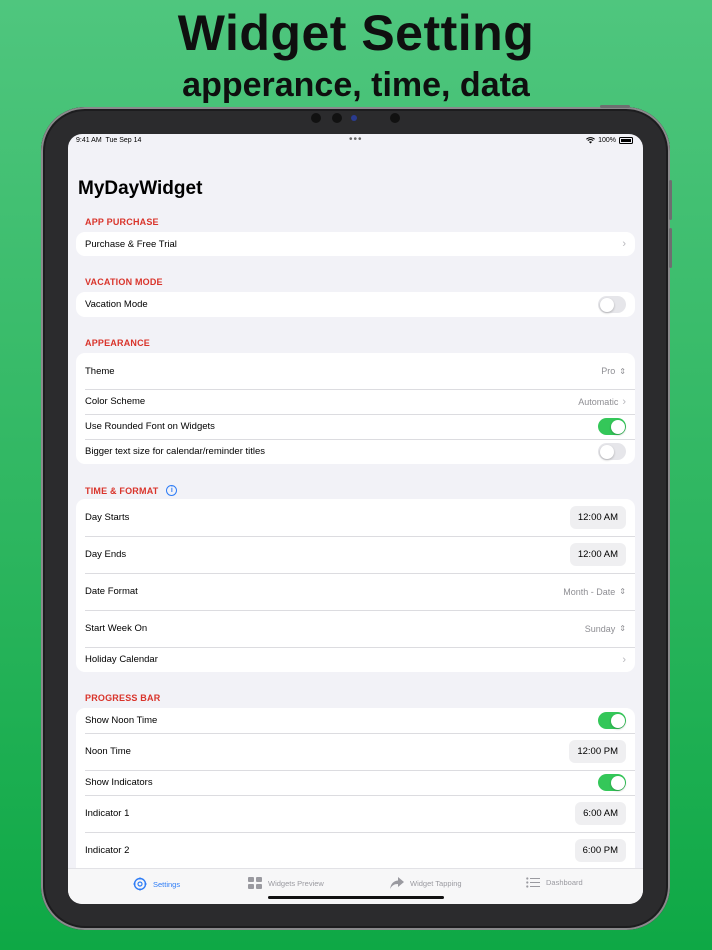 This screenshot has height=950, width=712. What do you see at coordinates (597, 517) in the screenshot?
I see `day-starts-time-picker: 12:00 AM` at bounding box center [597, 517].